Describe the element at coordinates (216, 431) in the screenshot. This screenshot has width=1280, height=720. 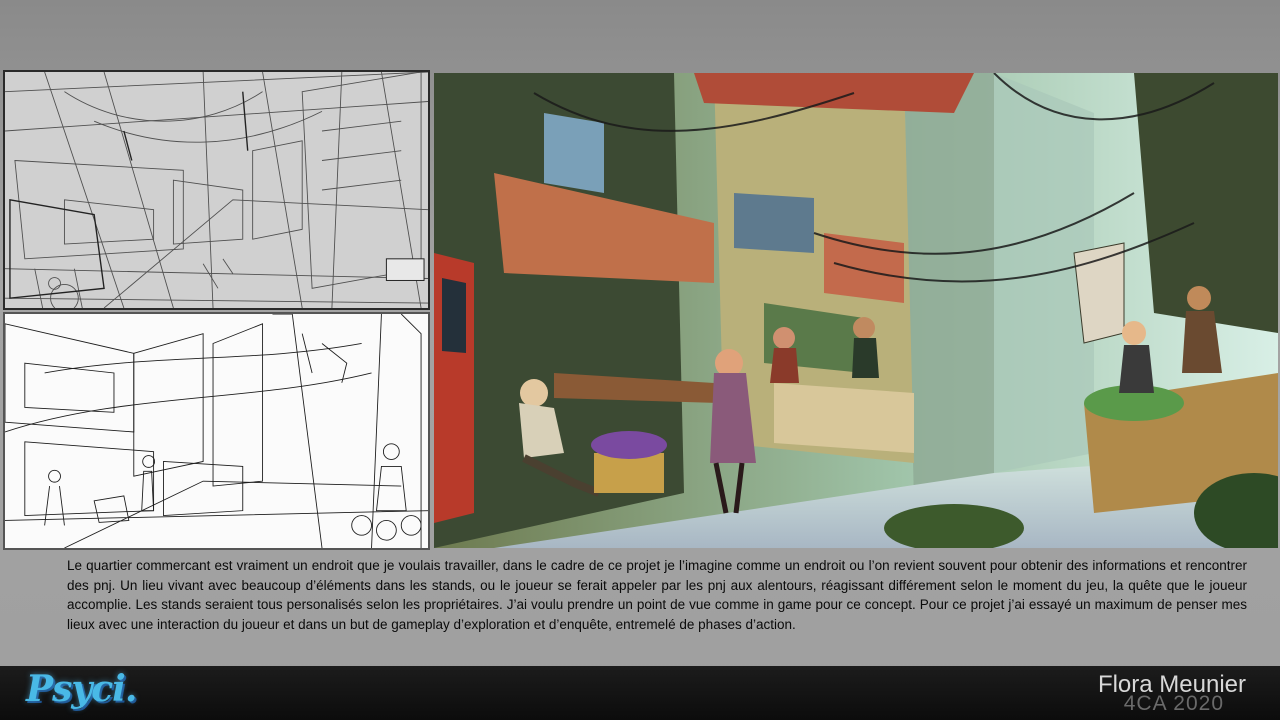
I see `line-art-image` at that location.